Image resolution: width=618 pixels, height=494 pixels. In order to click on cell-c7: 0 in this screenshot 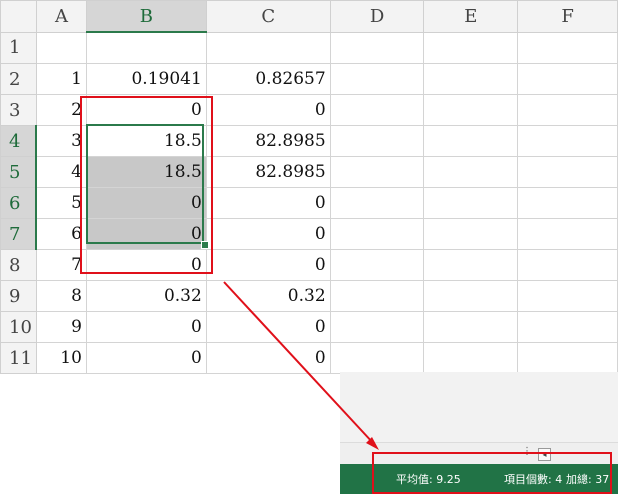, I will do `click(268, 234)`.